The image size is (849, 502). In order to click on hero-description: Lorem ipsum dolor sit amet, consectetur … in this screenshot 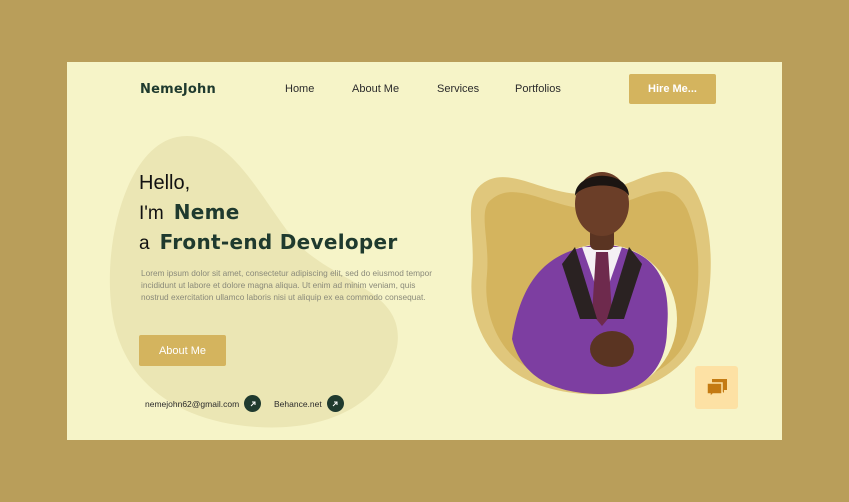, I will do `click(286, 285)`.